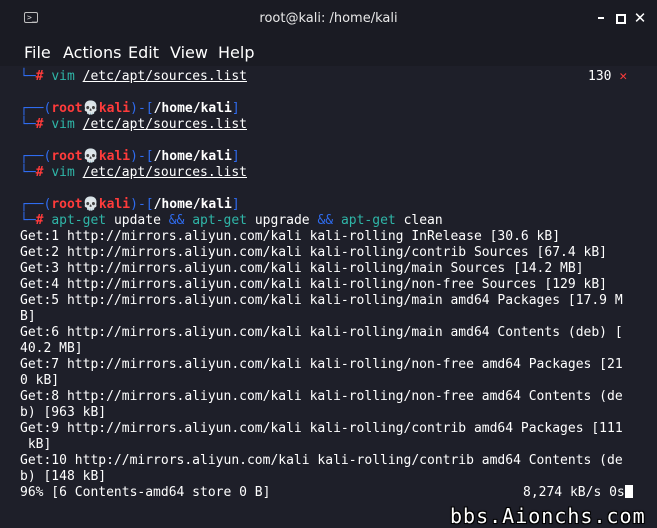 This screenshot has width=657, height=528. What do you see at coordinates (143, 52) in the screenshot?
I see `menu-edit: Edit` at bounding box center [143, 52].